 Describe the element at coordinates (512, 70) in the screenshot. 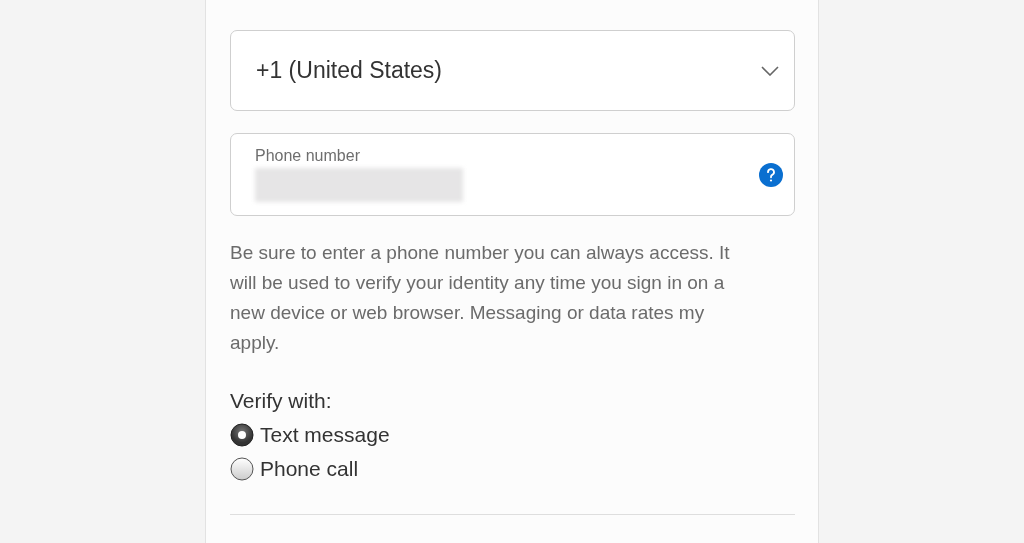

I see `country-select: +1 (United States)` at that location.